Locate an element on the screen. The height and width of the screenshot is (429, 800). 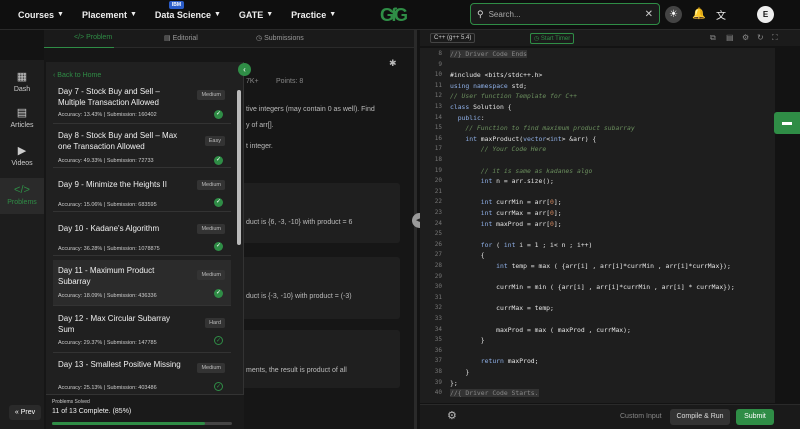
rail-item-articles: ▤ Articles is located at coordinates (22, 117).